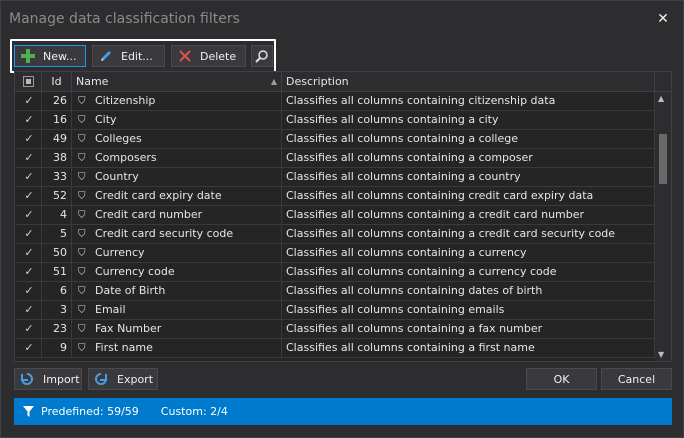 The image size is (684, 438). What do you see at coordinates (177, 291) in the screenshot?
I see `row-name-cell: ⛉ Date of Birth` at bounding box center [177, 291].